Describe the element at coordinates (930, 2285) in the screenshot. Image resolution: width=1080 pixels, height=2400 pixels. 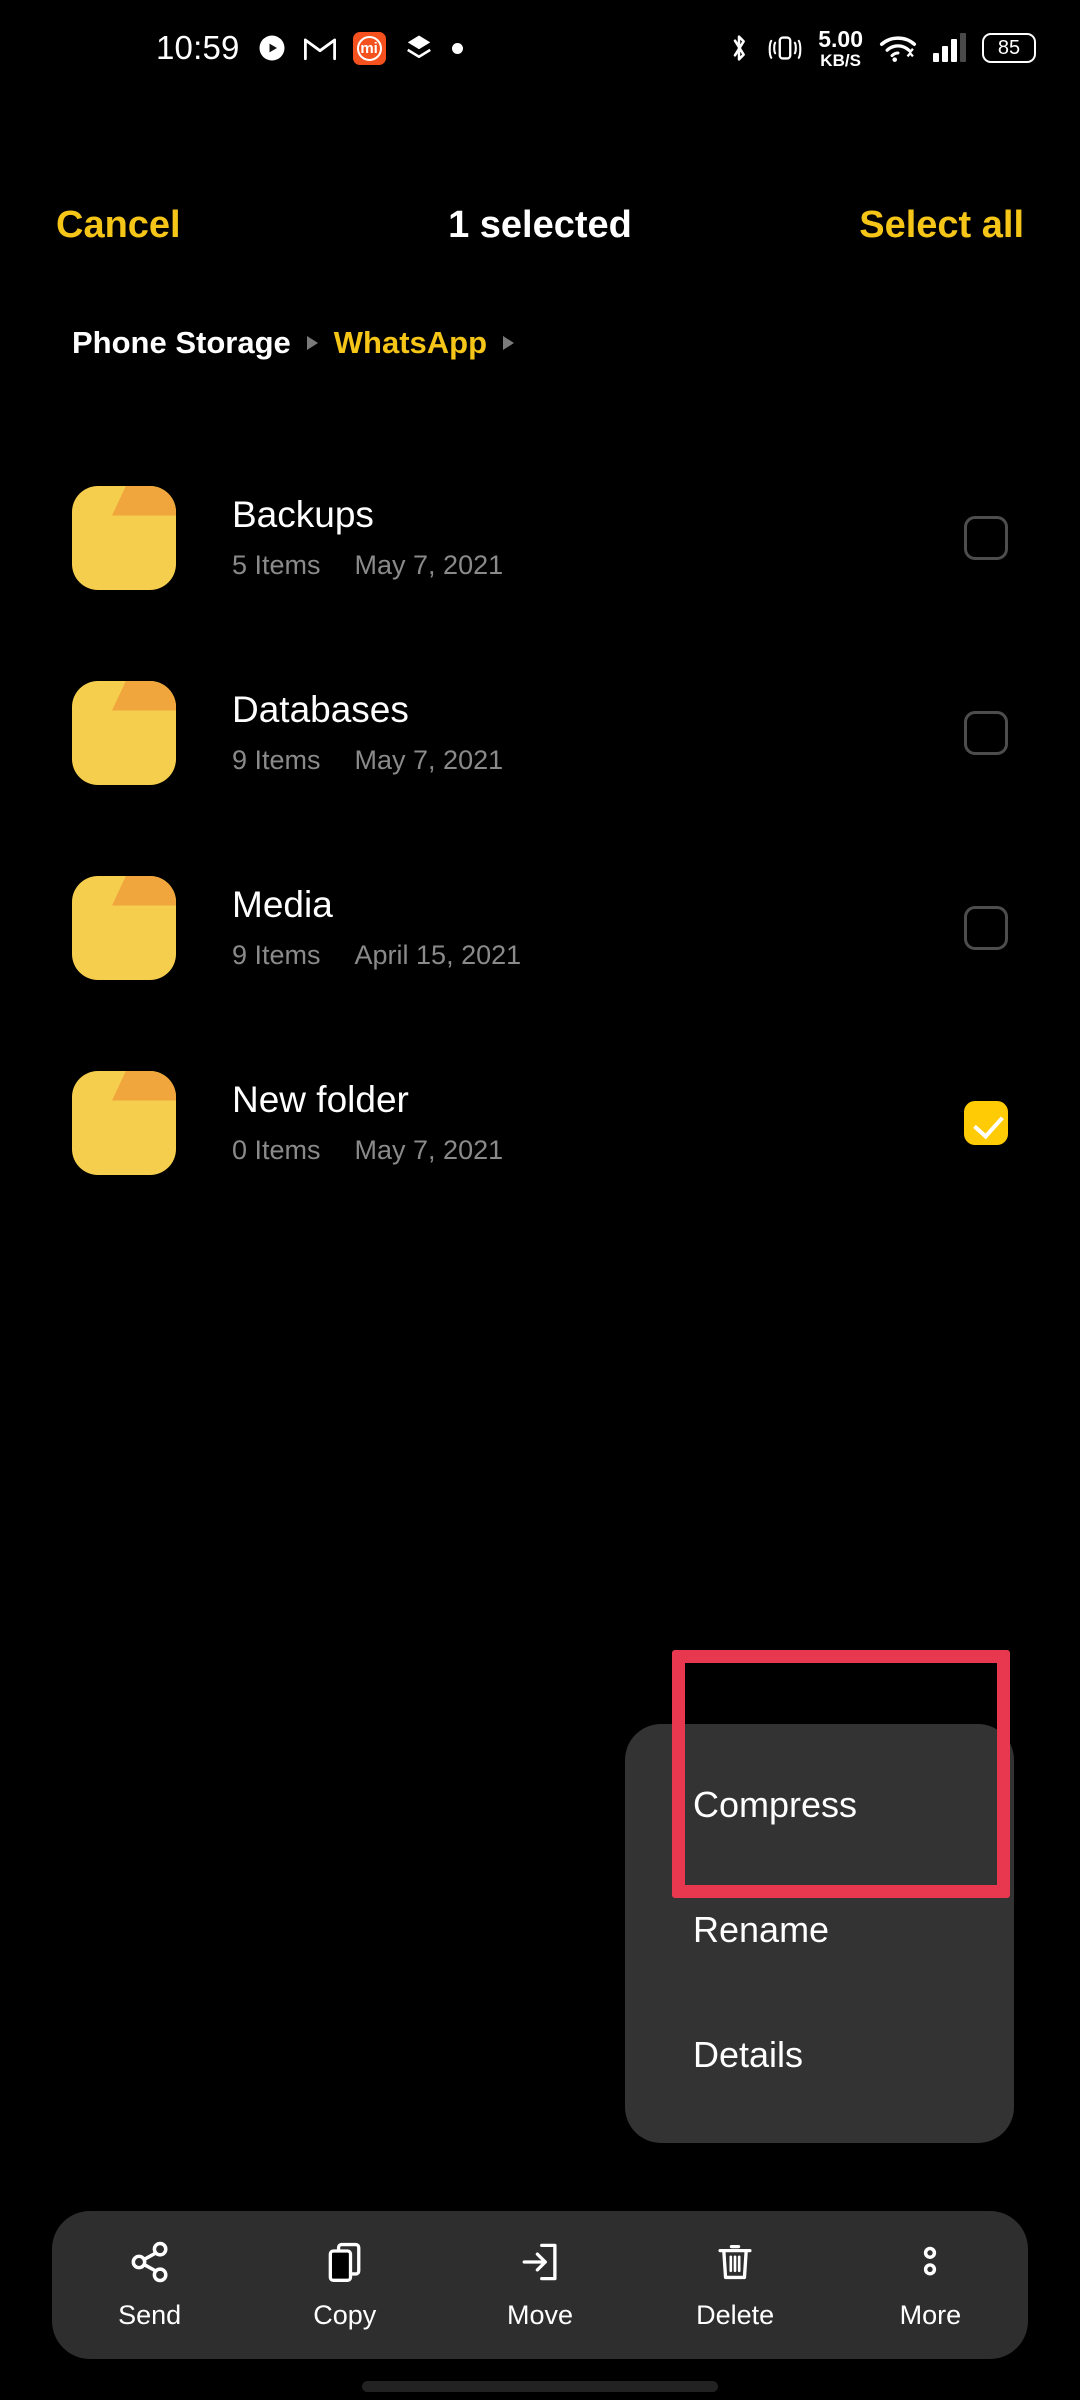
I see `more-button: More` at that location.